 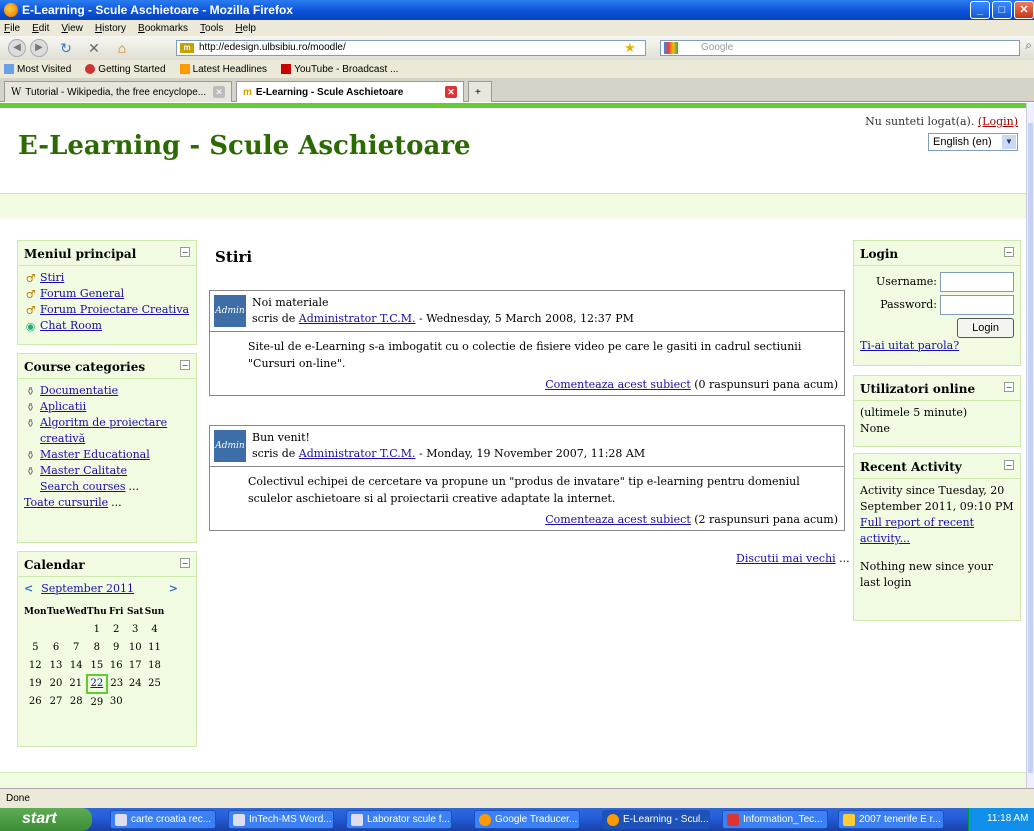 What do you see at coordinates (96, 647) in the screenshot?
I see `calendar-week: 5 6 7 8 9 10 11` at bounding box center [96, 647].